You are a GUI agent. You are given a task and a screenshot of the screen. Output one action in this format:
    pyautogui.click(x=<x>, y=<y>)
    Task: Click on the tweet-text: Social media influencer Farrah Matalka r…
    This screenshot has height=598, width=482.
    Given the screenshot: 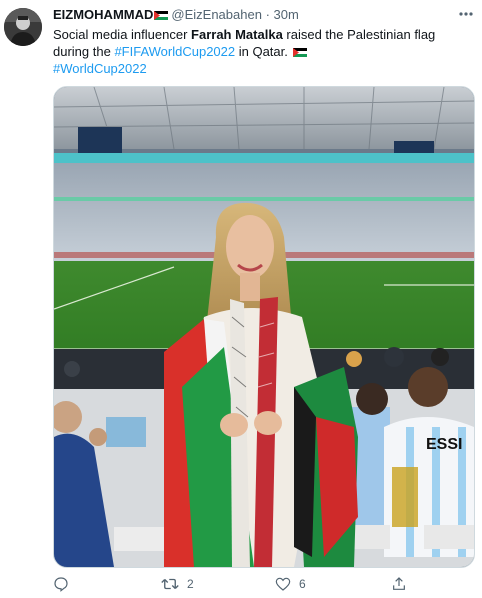 What is the action you would take?
    pyautogui.click(x=263, y=51)
    